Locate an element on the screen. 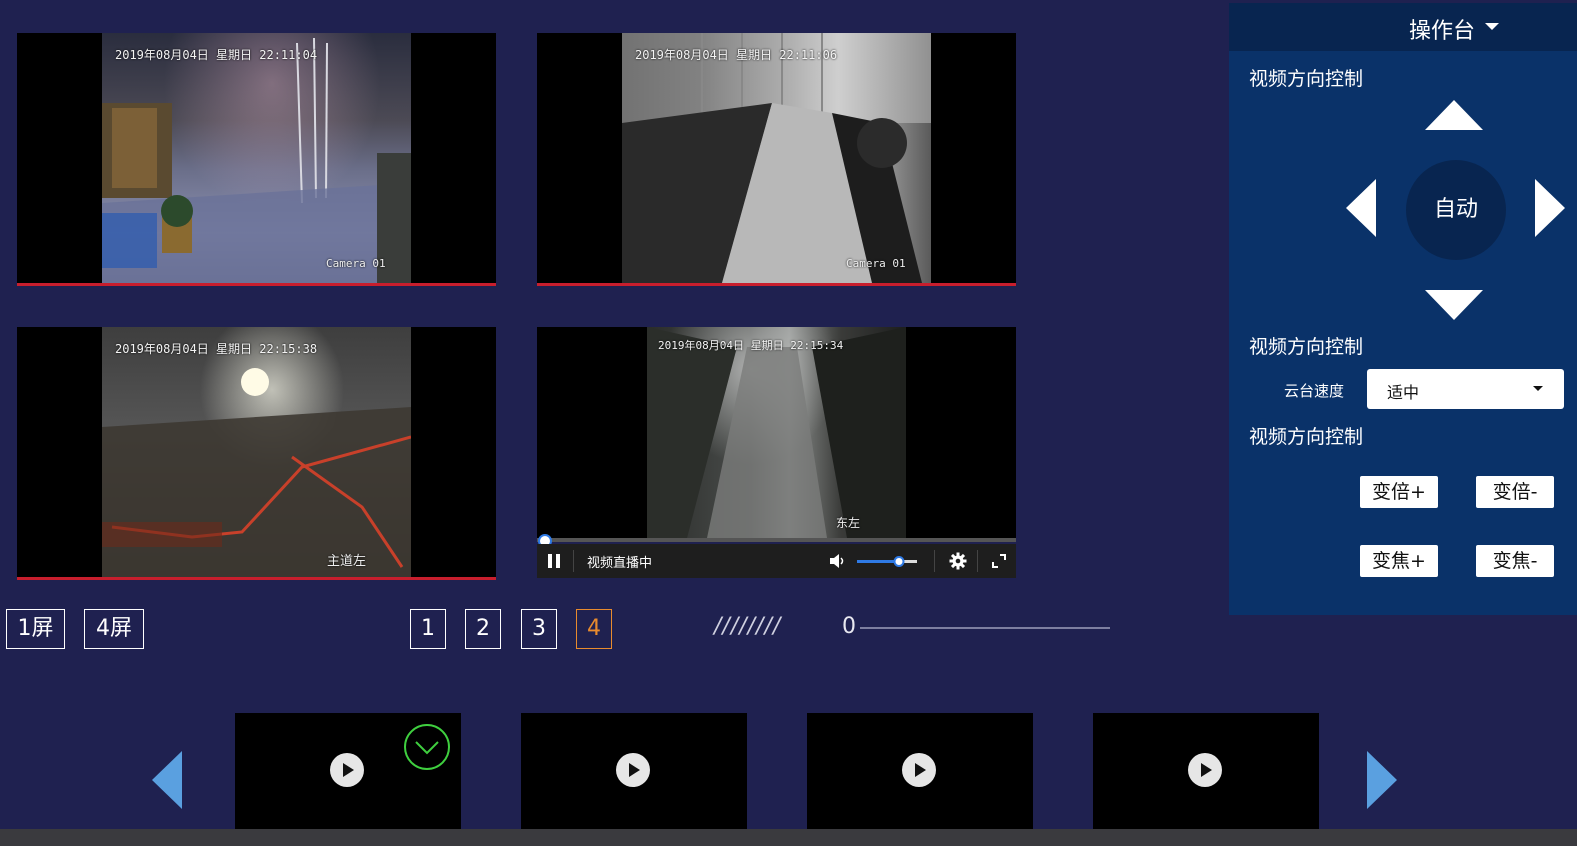 The height and width of the screenshot is (846, 1577). layout-1-screen-button: 1屏 is located at coordinates (35, 629).